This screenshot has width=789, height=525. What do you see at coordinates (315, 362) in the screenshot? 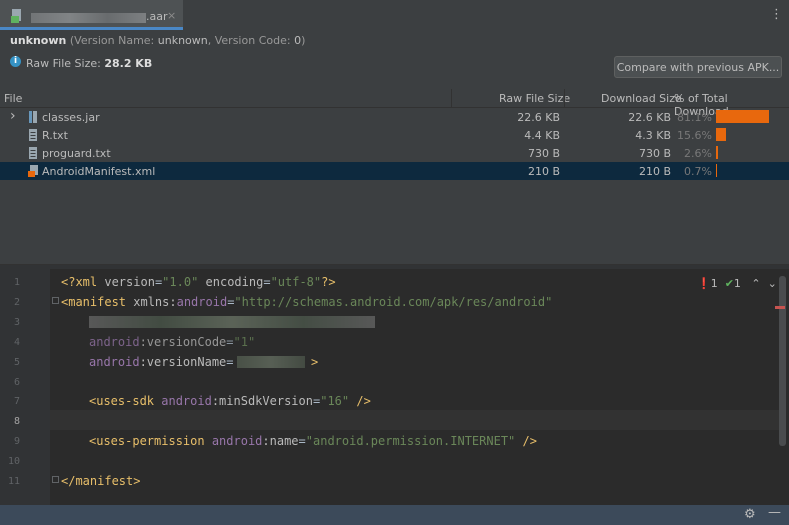
I see `code-line-5-end: >` at bounding box center [315, 362].